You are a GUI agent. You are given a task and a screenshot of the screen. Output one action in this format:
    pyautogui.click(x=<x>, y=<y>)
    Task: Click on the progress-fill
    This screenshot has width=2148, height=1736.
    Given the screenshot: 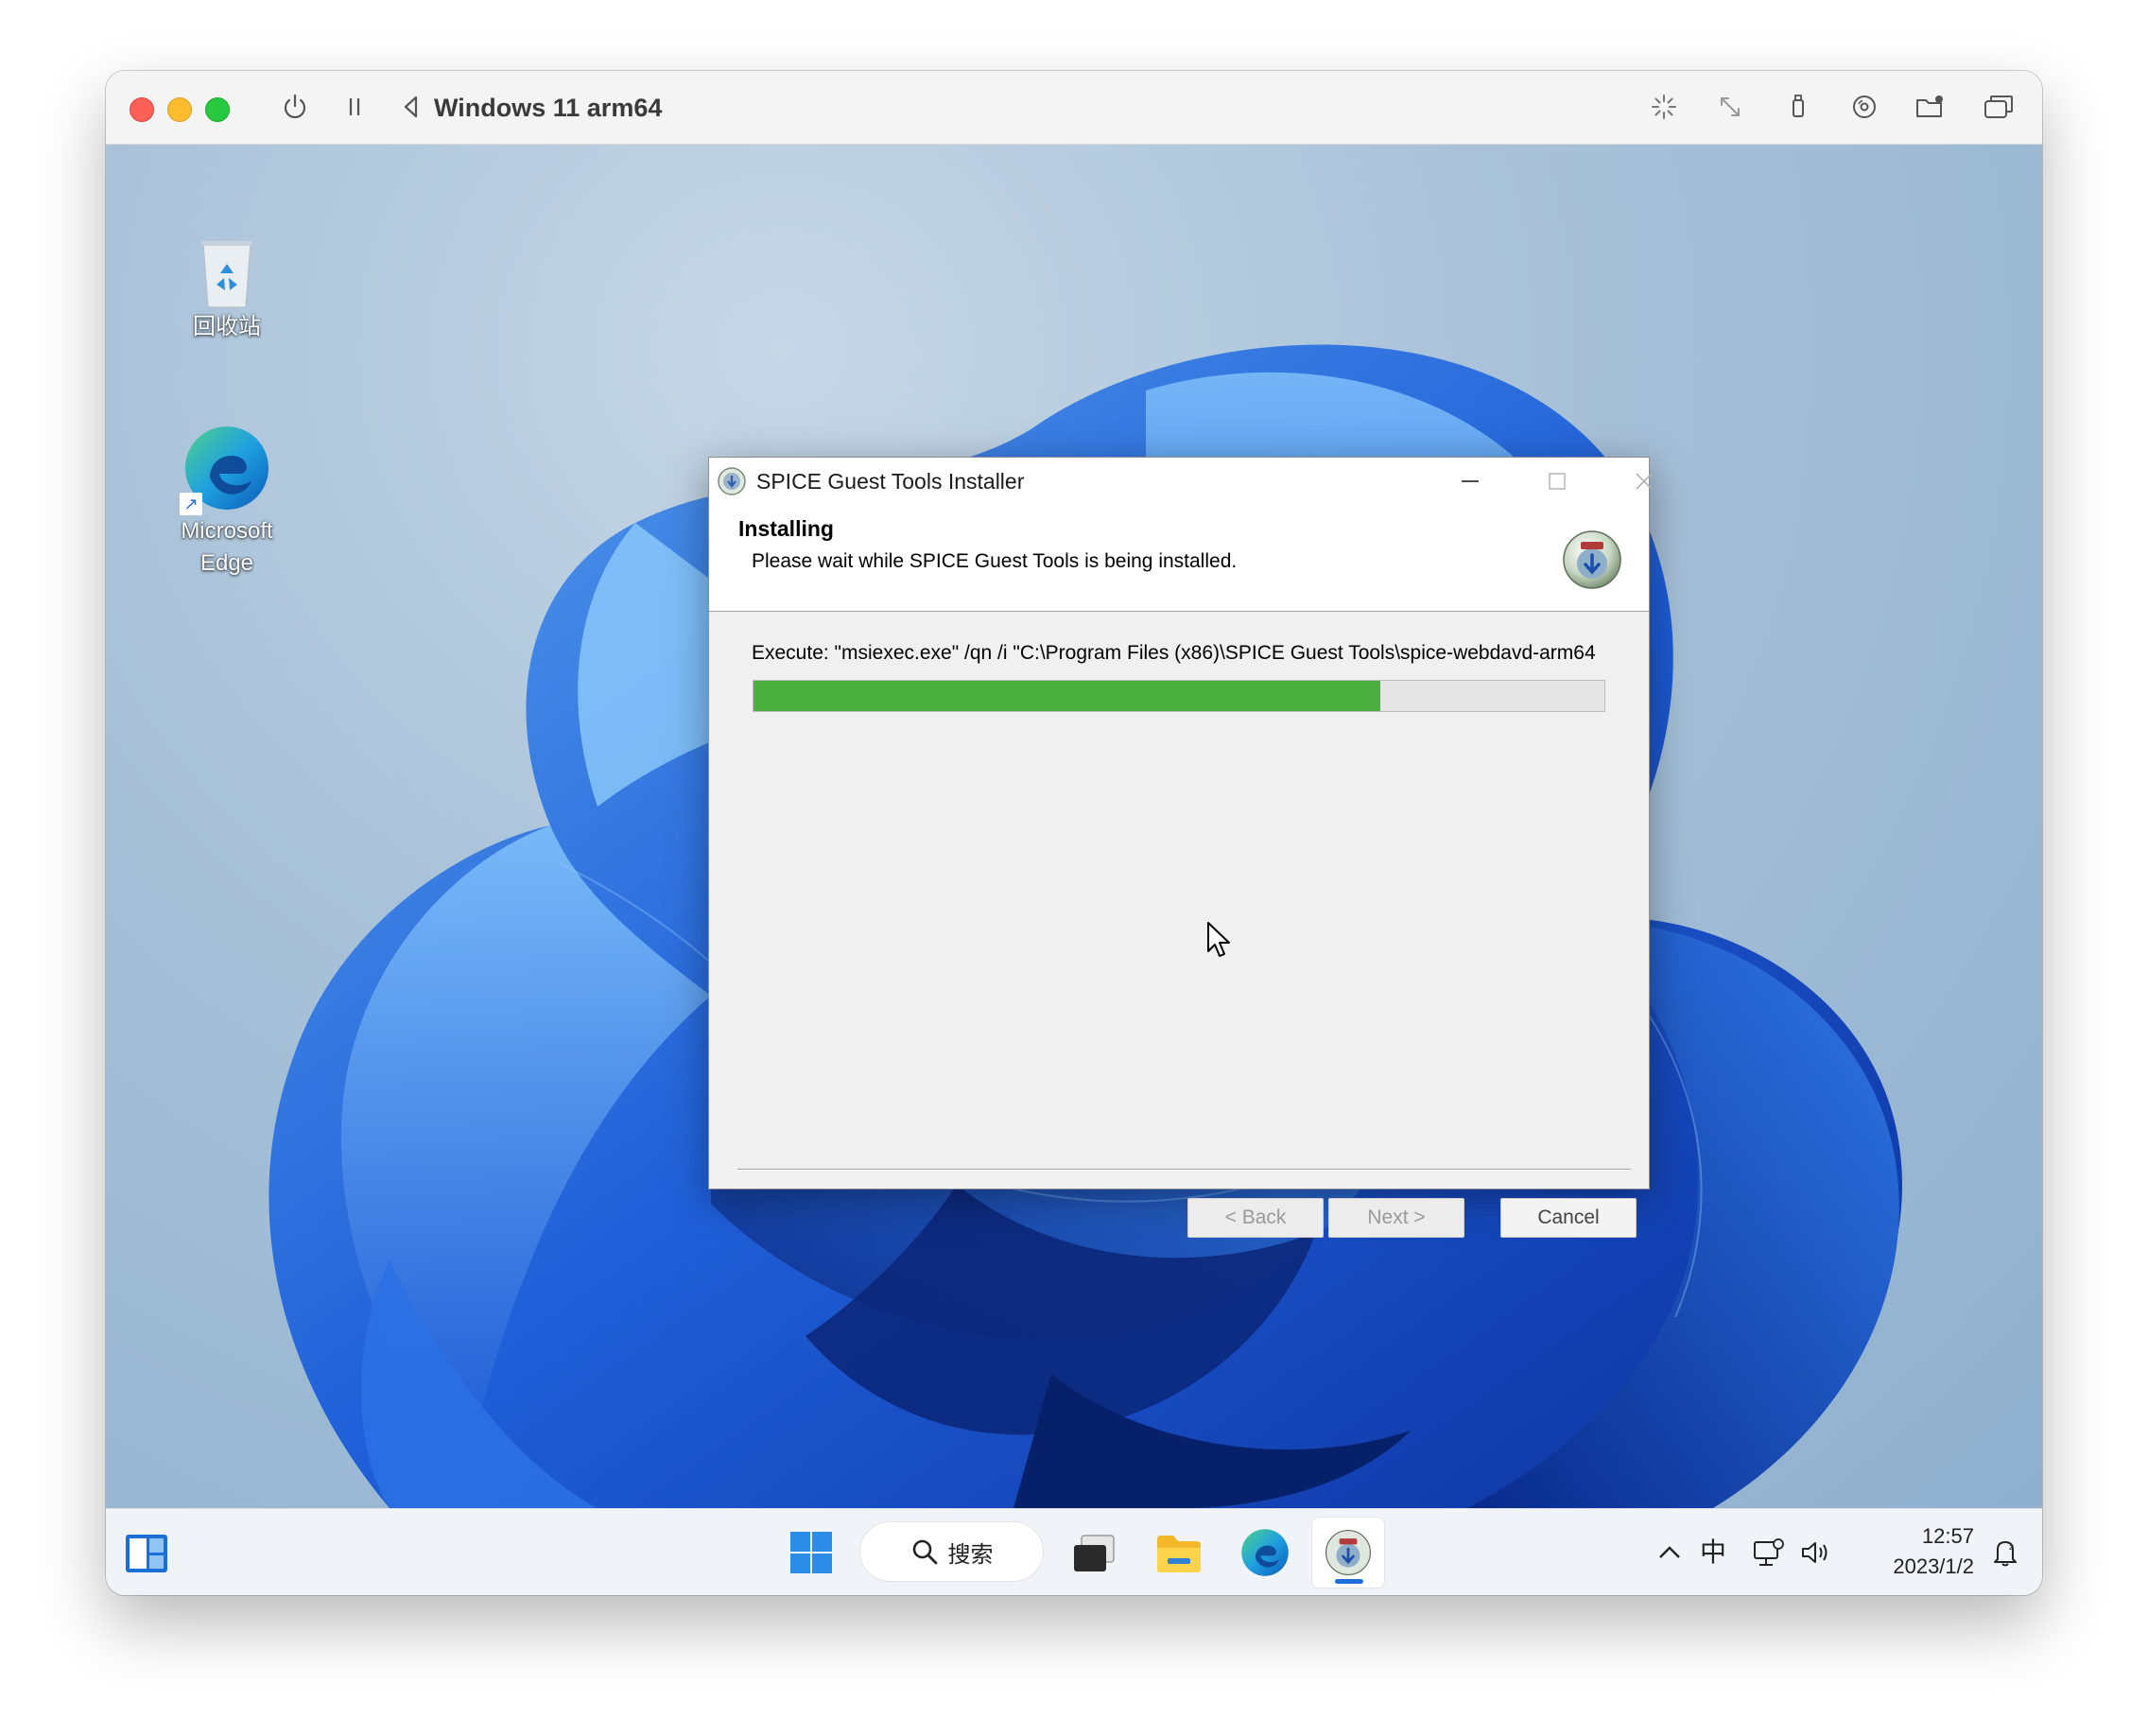 What is the action you would take?
    pyautogui.click(x=1067, y=696)
    